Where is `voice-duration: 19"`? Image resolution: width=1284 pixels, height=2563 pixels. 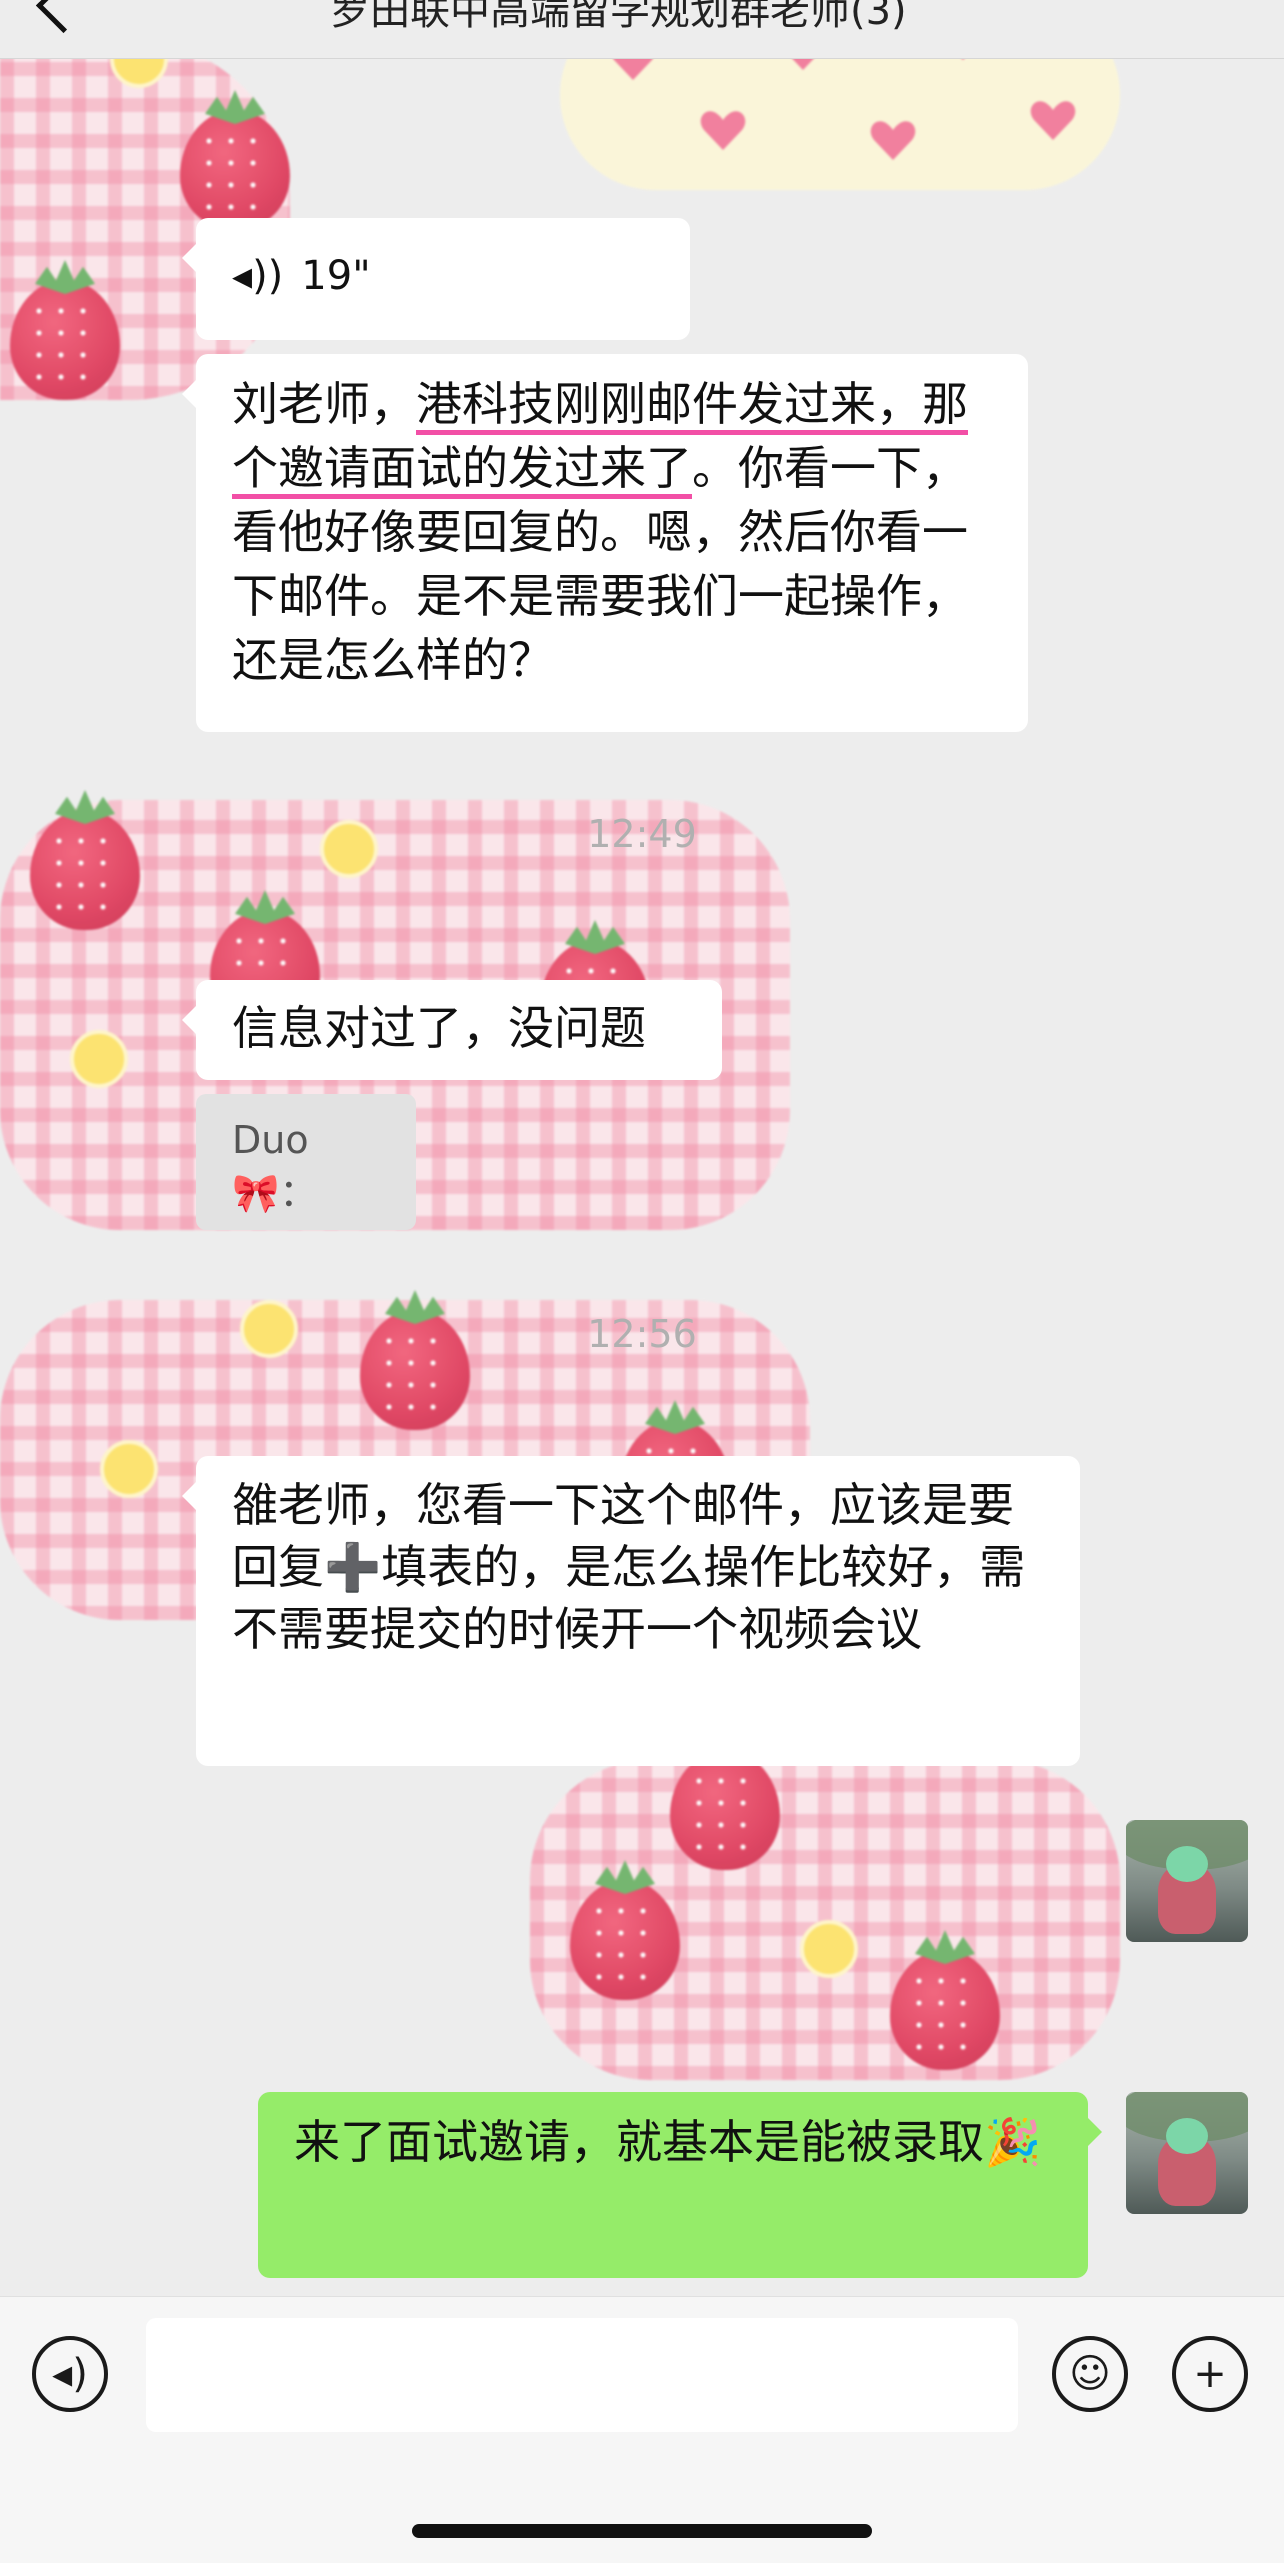
voice-duration: 19" is located at coordinates (336, 276).